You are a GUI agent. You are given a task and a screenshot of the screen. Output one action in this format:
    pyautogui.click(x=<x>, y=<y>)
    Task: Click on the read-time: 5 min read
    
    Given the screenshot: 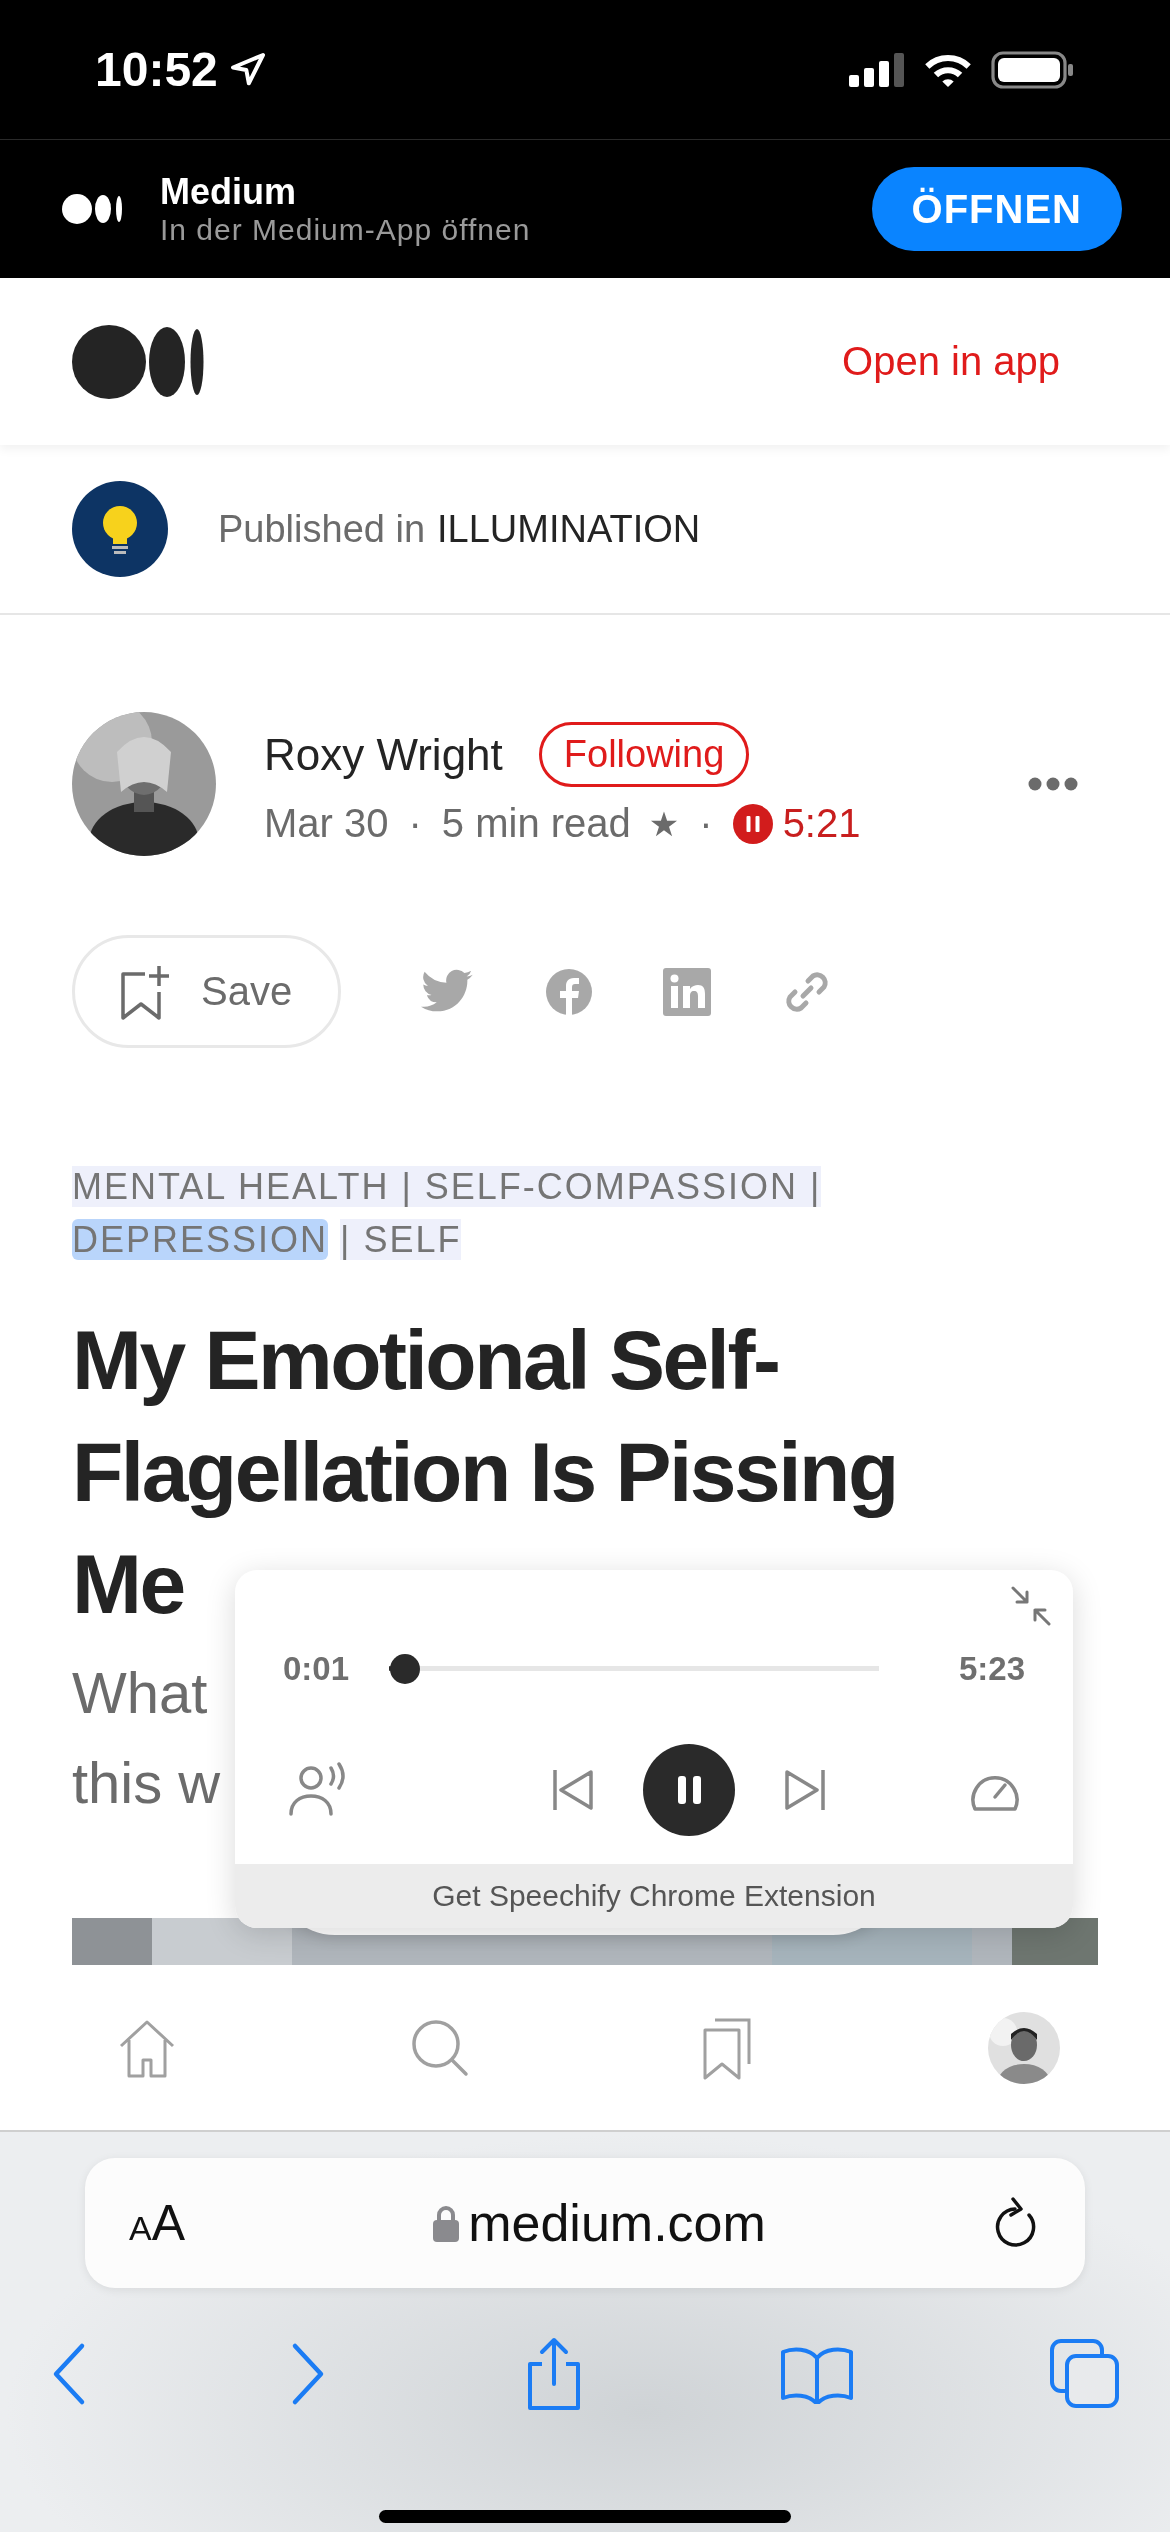 What is the action you would take?
    pyautogui.click(x=536, y=823)
    